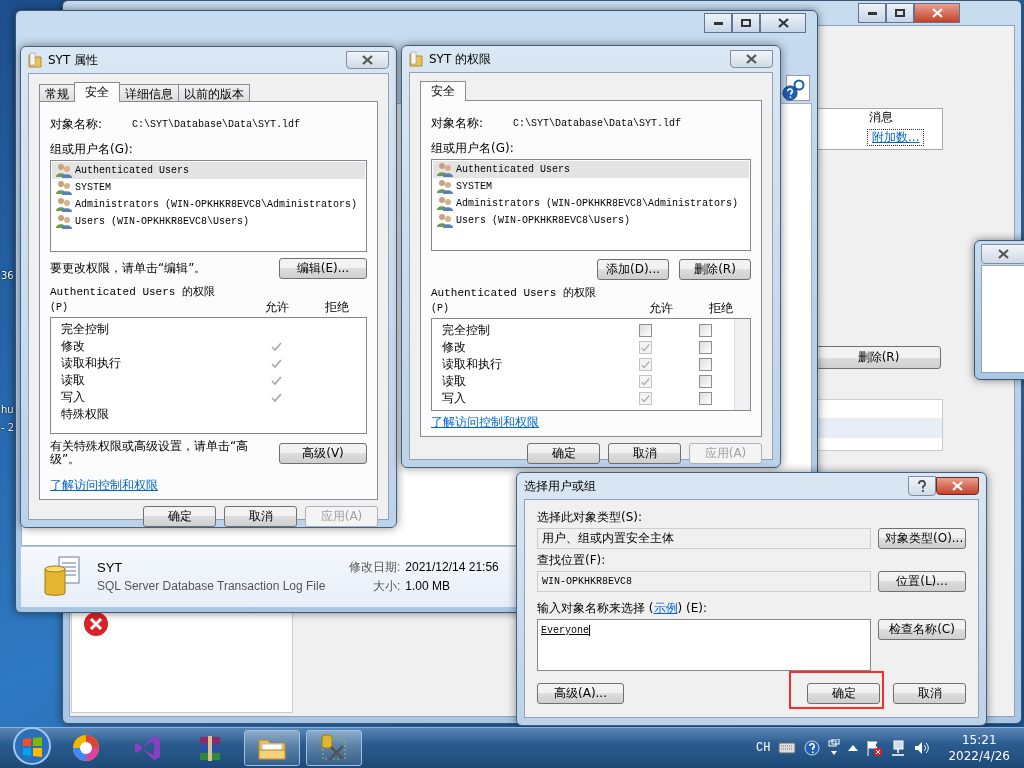 The image size is (1024, 768). I want to click on desktop-label: hu, so click(7, 410).